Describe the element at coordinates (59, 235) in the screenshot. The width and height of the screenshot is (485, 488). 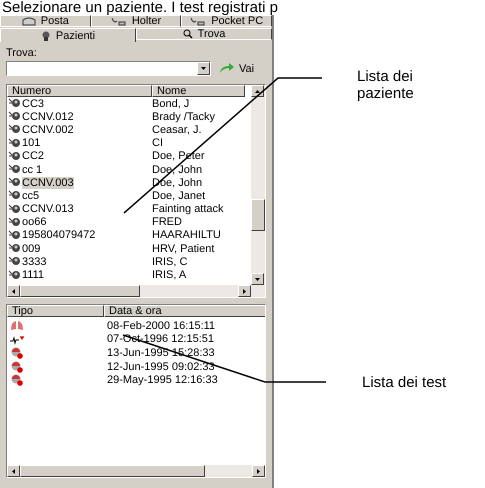
I see `patient-number: 195804079472` at that location.